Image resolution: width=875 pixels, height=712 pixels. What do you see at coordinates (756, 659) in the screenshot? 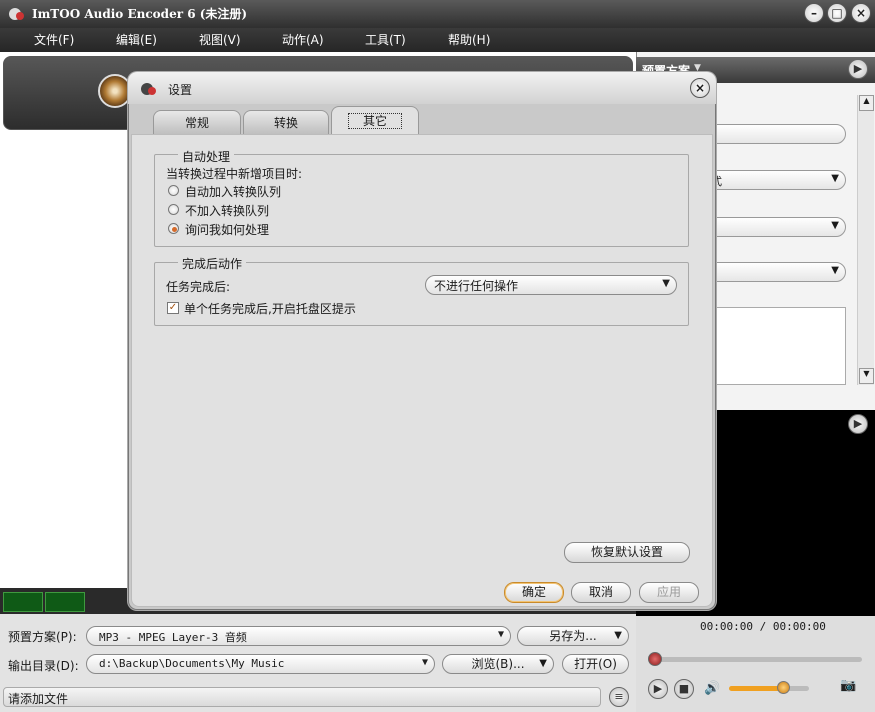
I see `seek-bar` at bounding box center [756, 659].